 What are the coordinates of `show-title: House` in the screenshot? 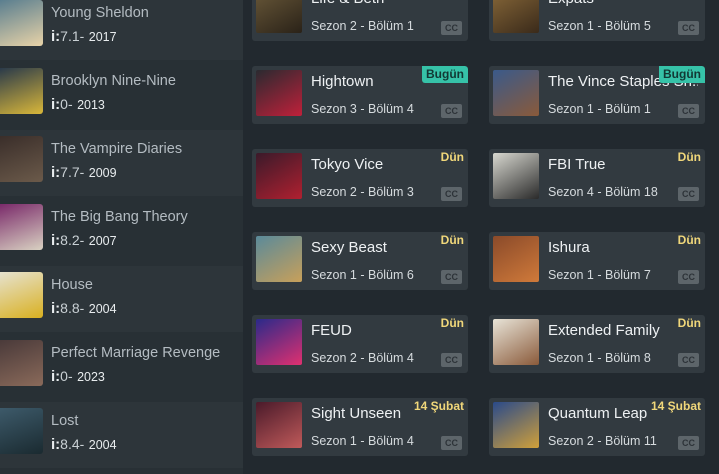 It's located at (72, 285).